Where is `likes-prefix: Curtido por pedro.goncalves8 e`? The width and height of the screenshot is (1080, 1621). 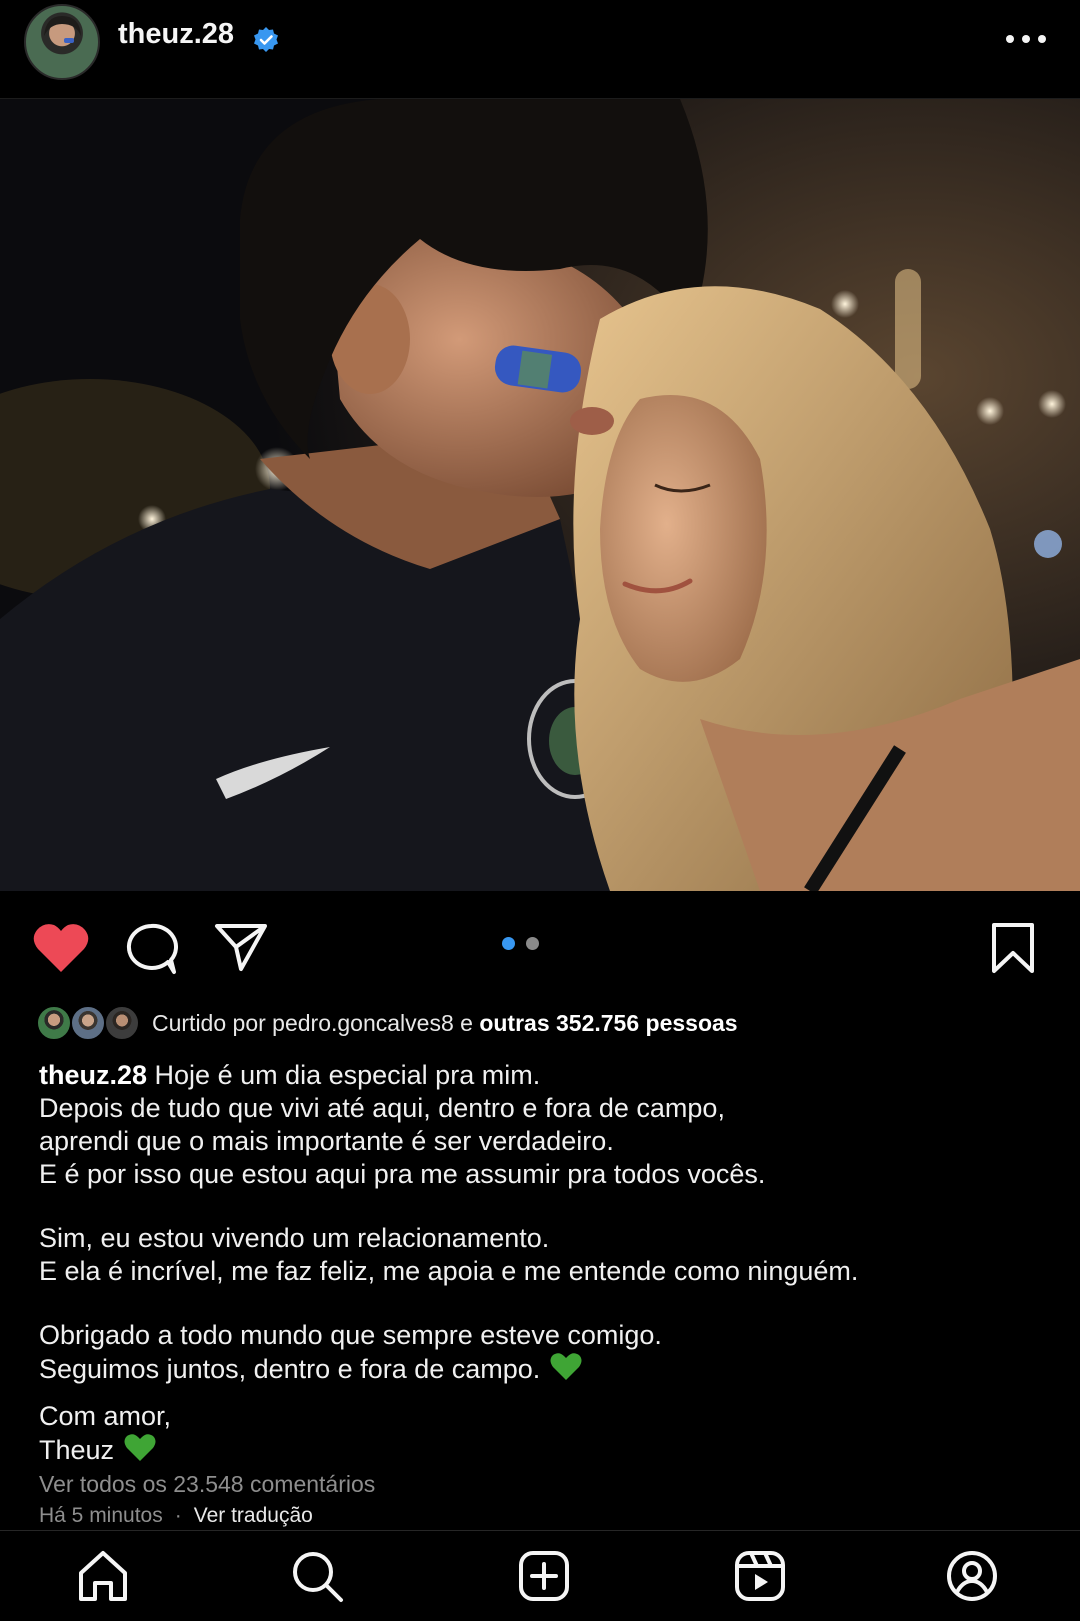
likes-prefix: Curtido por pedro.goncalves8 e is located at coordinates (316, 1023).